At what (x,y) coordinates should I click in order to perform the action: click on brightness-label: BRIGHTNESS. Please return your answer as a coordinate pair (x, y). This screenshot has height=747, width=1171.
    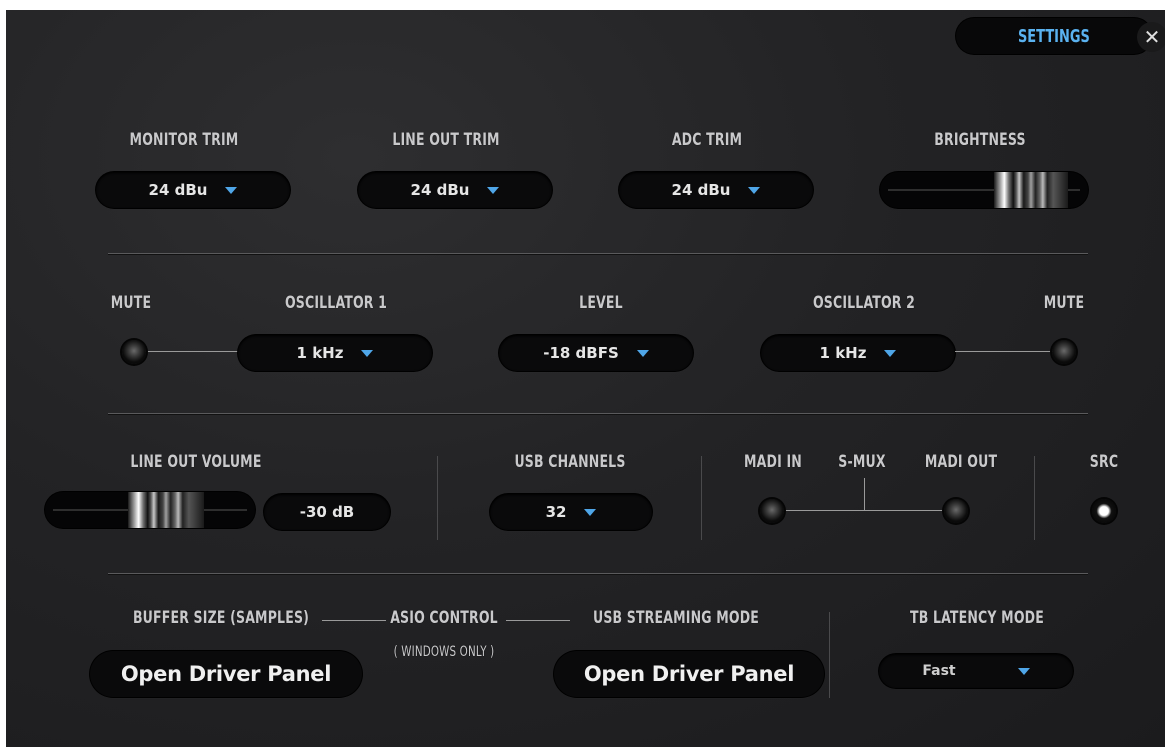
    Looking at the image, I should click on (980, 140).